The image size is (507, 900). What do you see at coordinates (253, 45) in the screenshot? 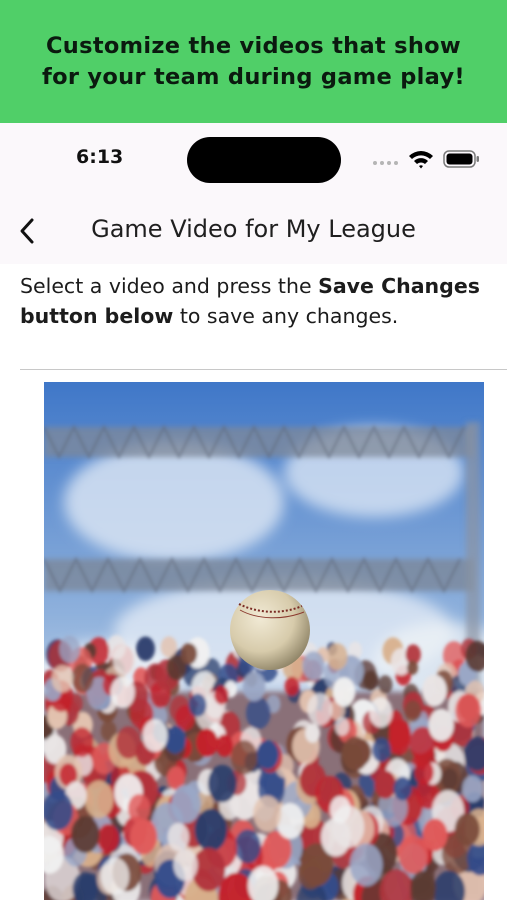
I see `promo-banner-line-1: Customize the videos that show` at bounding box center [253, 45].